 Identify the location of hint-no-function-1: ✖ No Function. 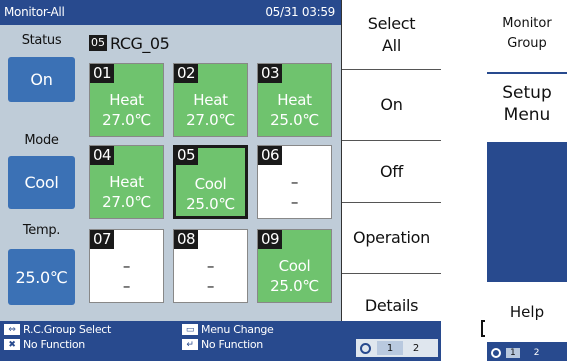
(44, 344).